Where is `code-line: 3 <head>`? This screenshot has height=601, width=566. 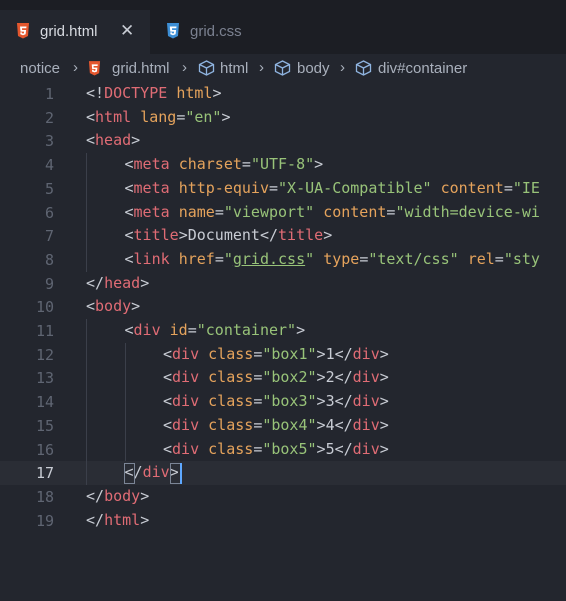 code-line: 3 <head> is located at coordinates (283, 141).